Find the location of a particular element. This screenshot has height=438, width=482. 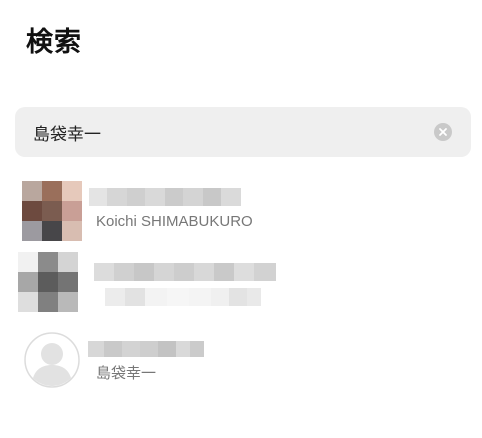

list-item is located at coordinates (241, 283).